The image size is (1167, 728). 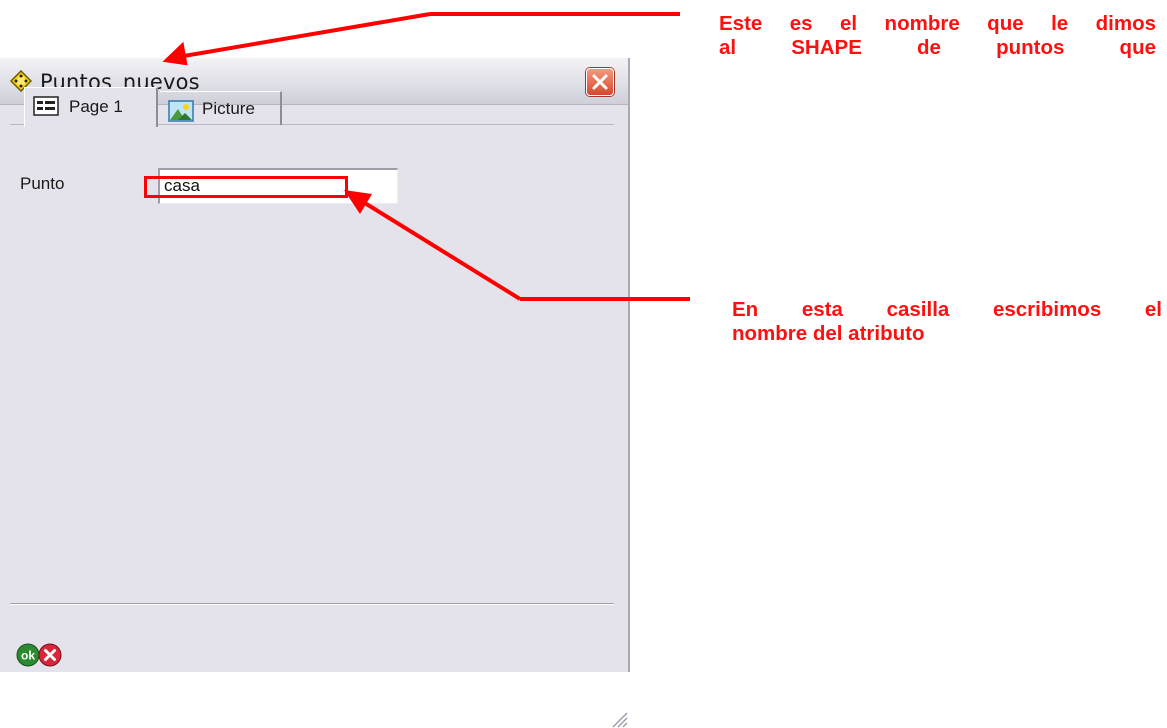 I want to click on tab-picture: Picture, so click(x=221, y=108).